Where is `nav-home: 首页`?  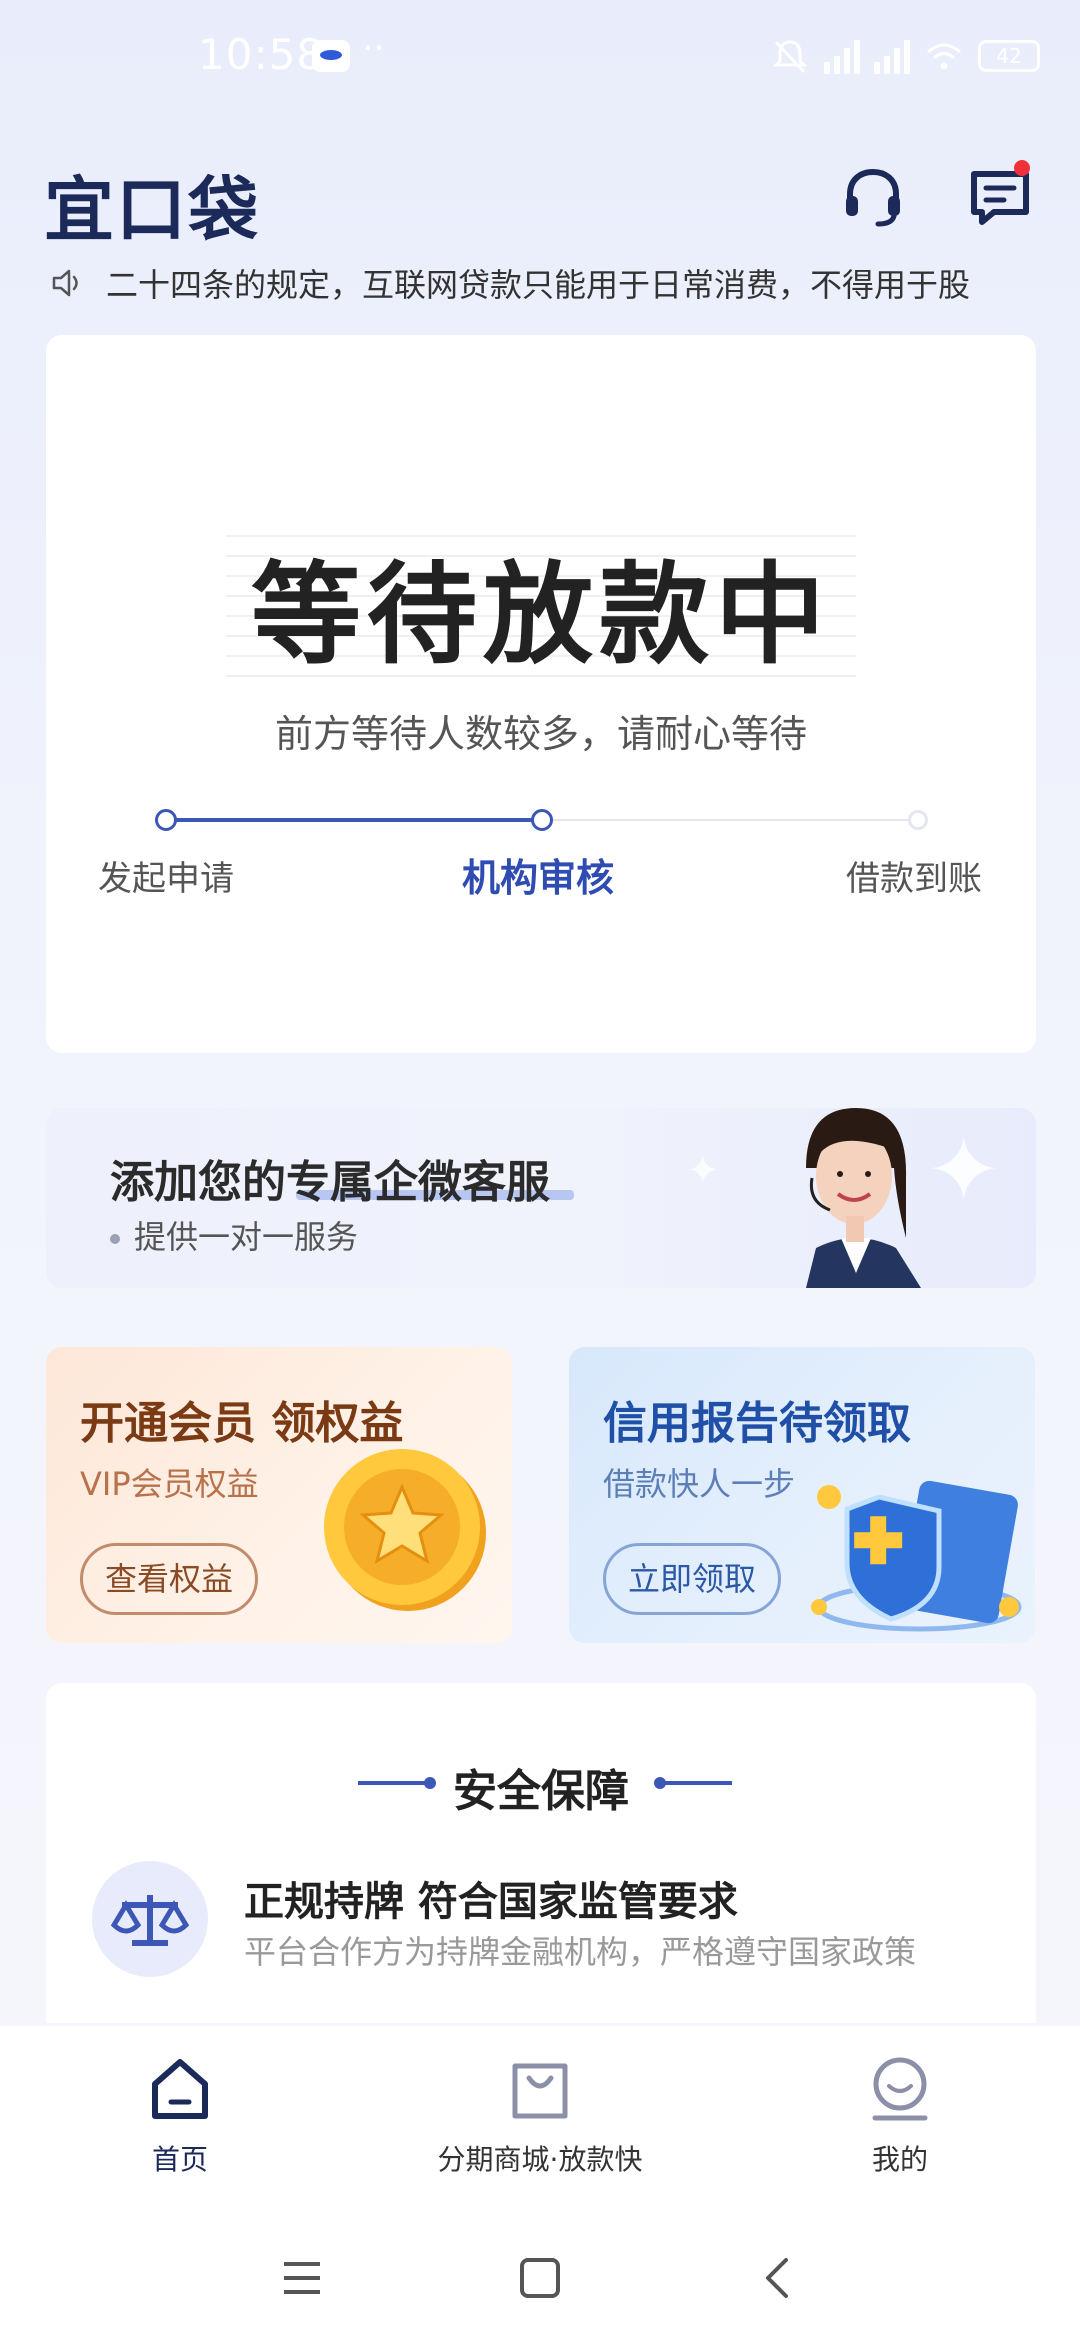
nav-home: 首页 is located at coordinates (180, 2116).